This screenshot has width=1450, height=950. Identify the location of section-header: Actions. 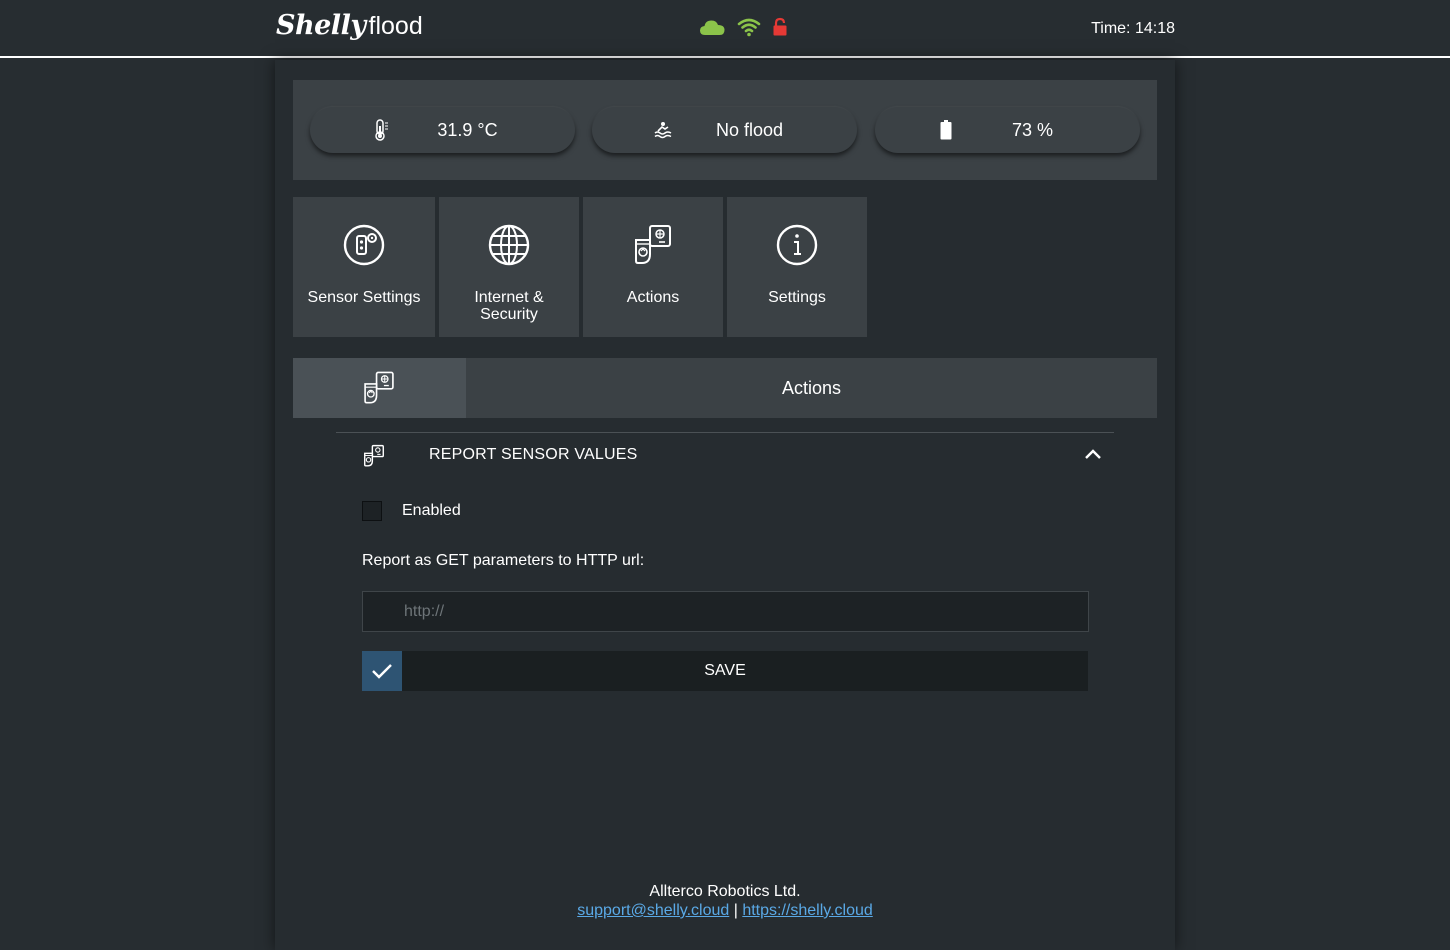
(725, 388).